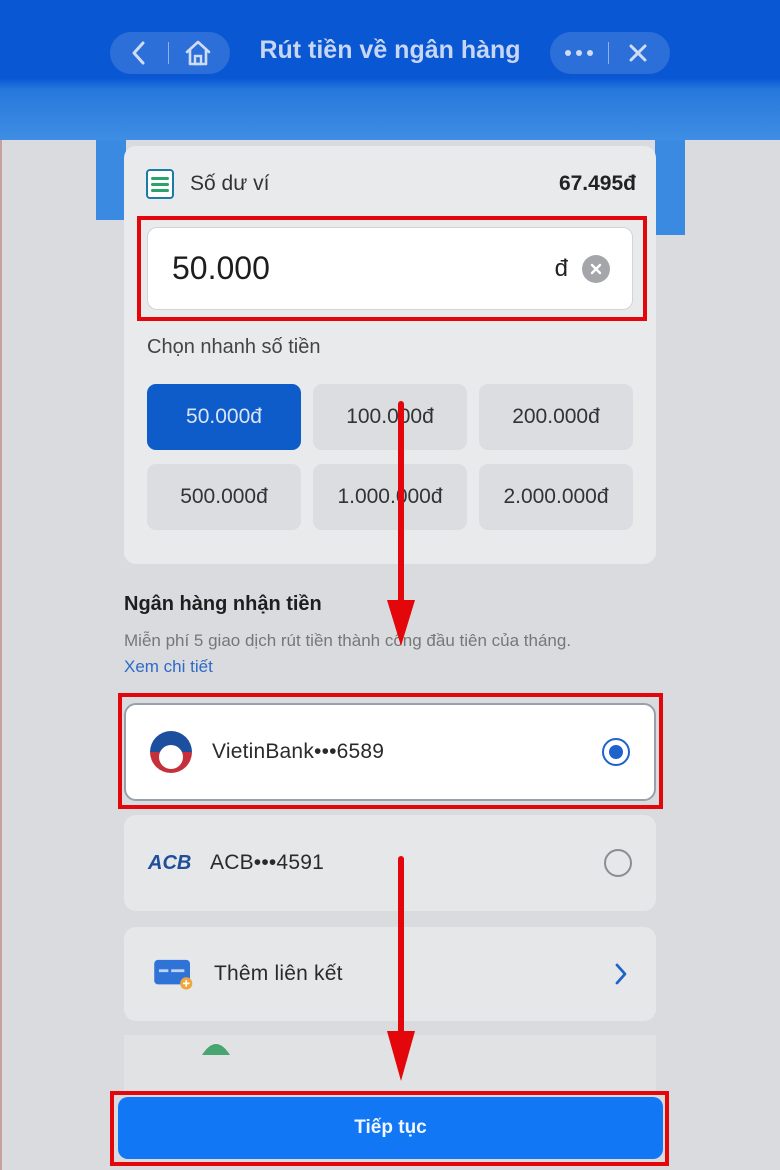 The height and width of the screenshot is (1170, 780). I want to click on chevron-left-icon, so click(138, 53).